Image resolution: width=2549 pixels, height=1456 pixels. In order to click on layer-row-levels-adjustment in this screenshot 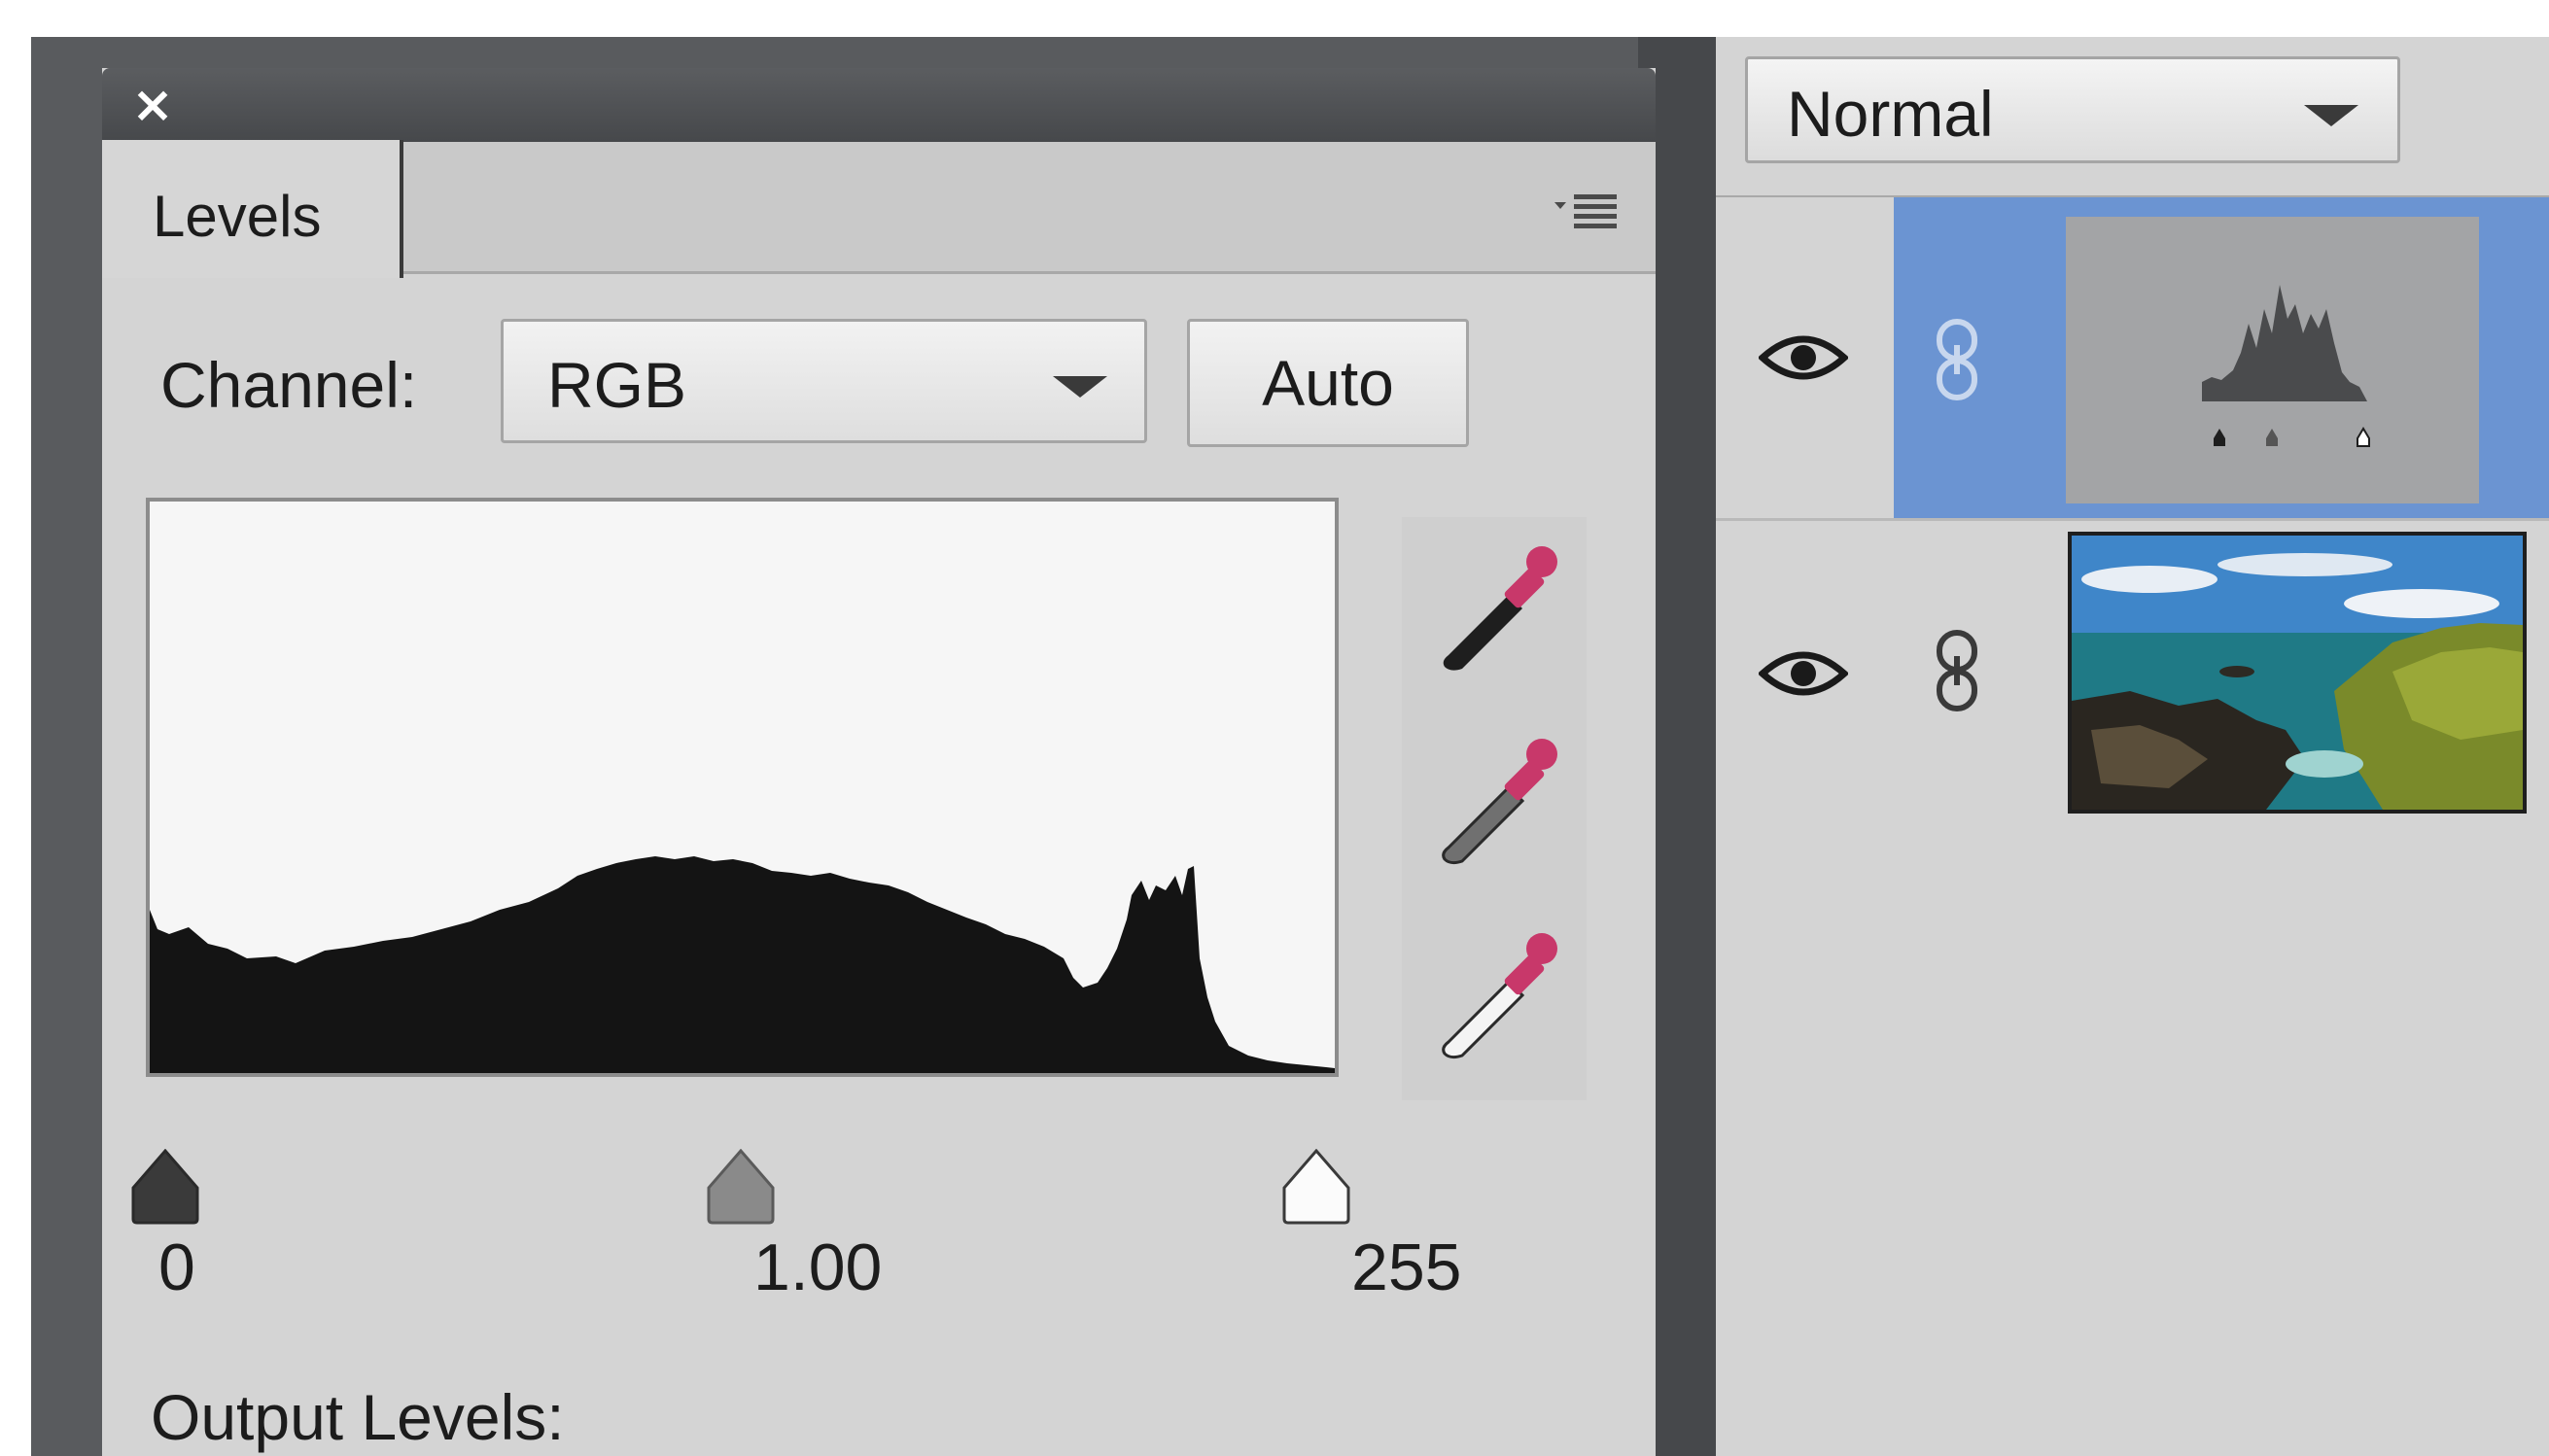, I will do `click(2132, 357)`.